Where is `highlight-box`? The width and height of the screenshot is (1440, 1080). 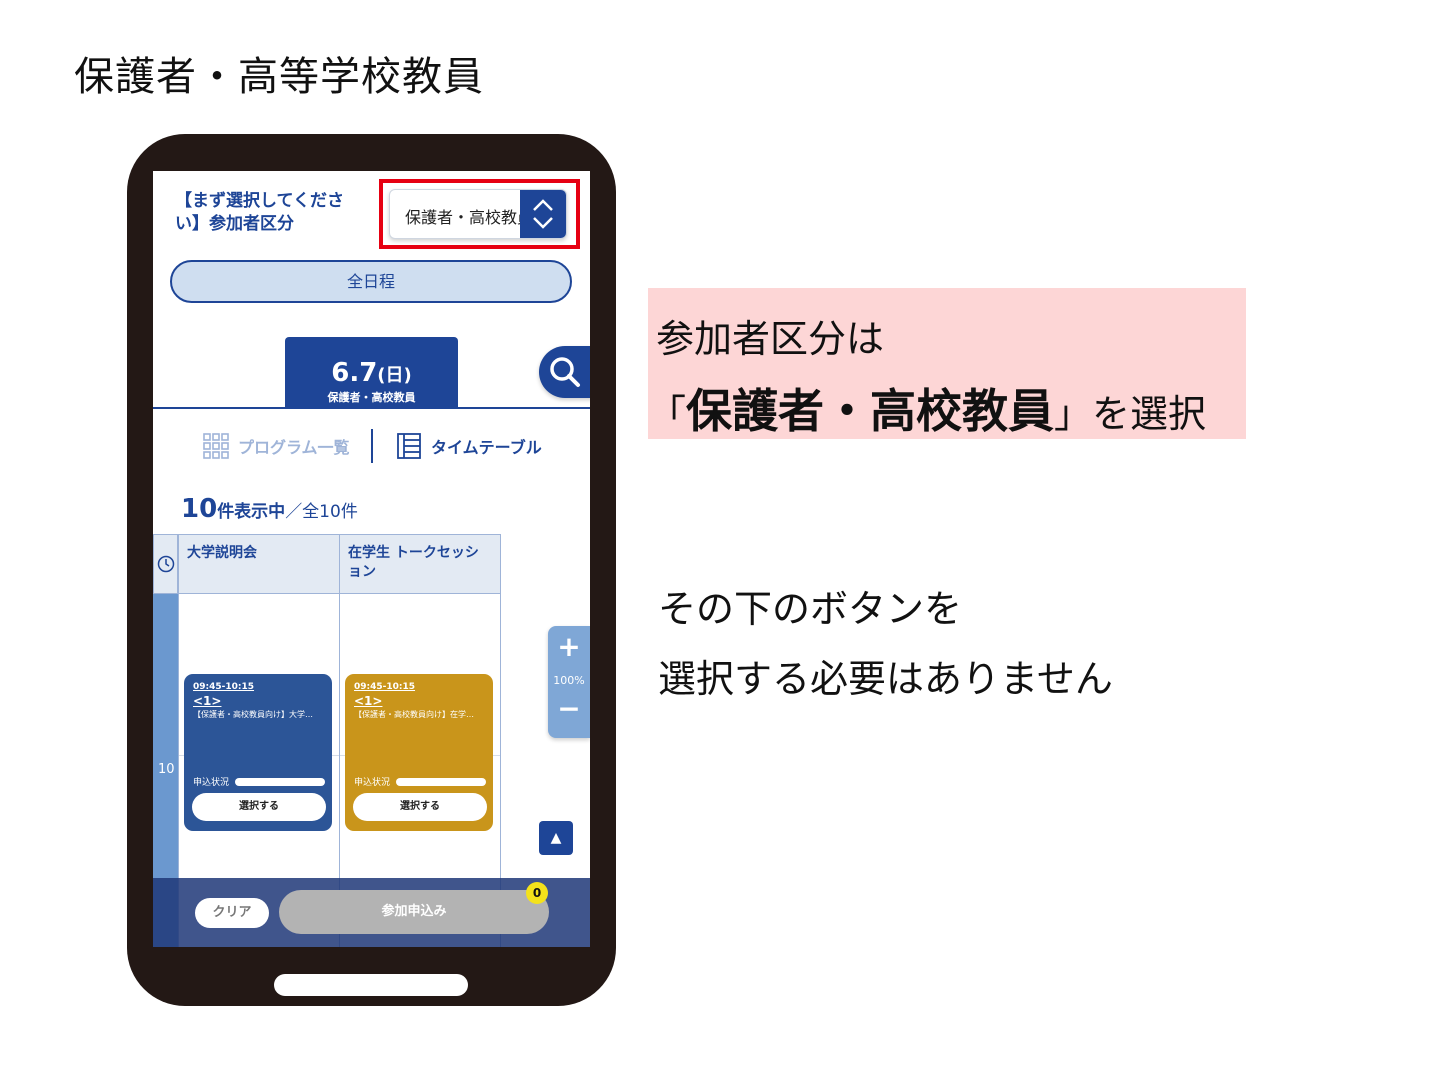 highlight-box is located at coordinates (479, 214).